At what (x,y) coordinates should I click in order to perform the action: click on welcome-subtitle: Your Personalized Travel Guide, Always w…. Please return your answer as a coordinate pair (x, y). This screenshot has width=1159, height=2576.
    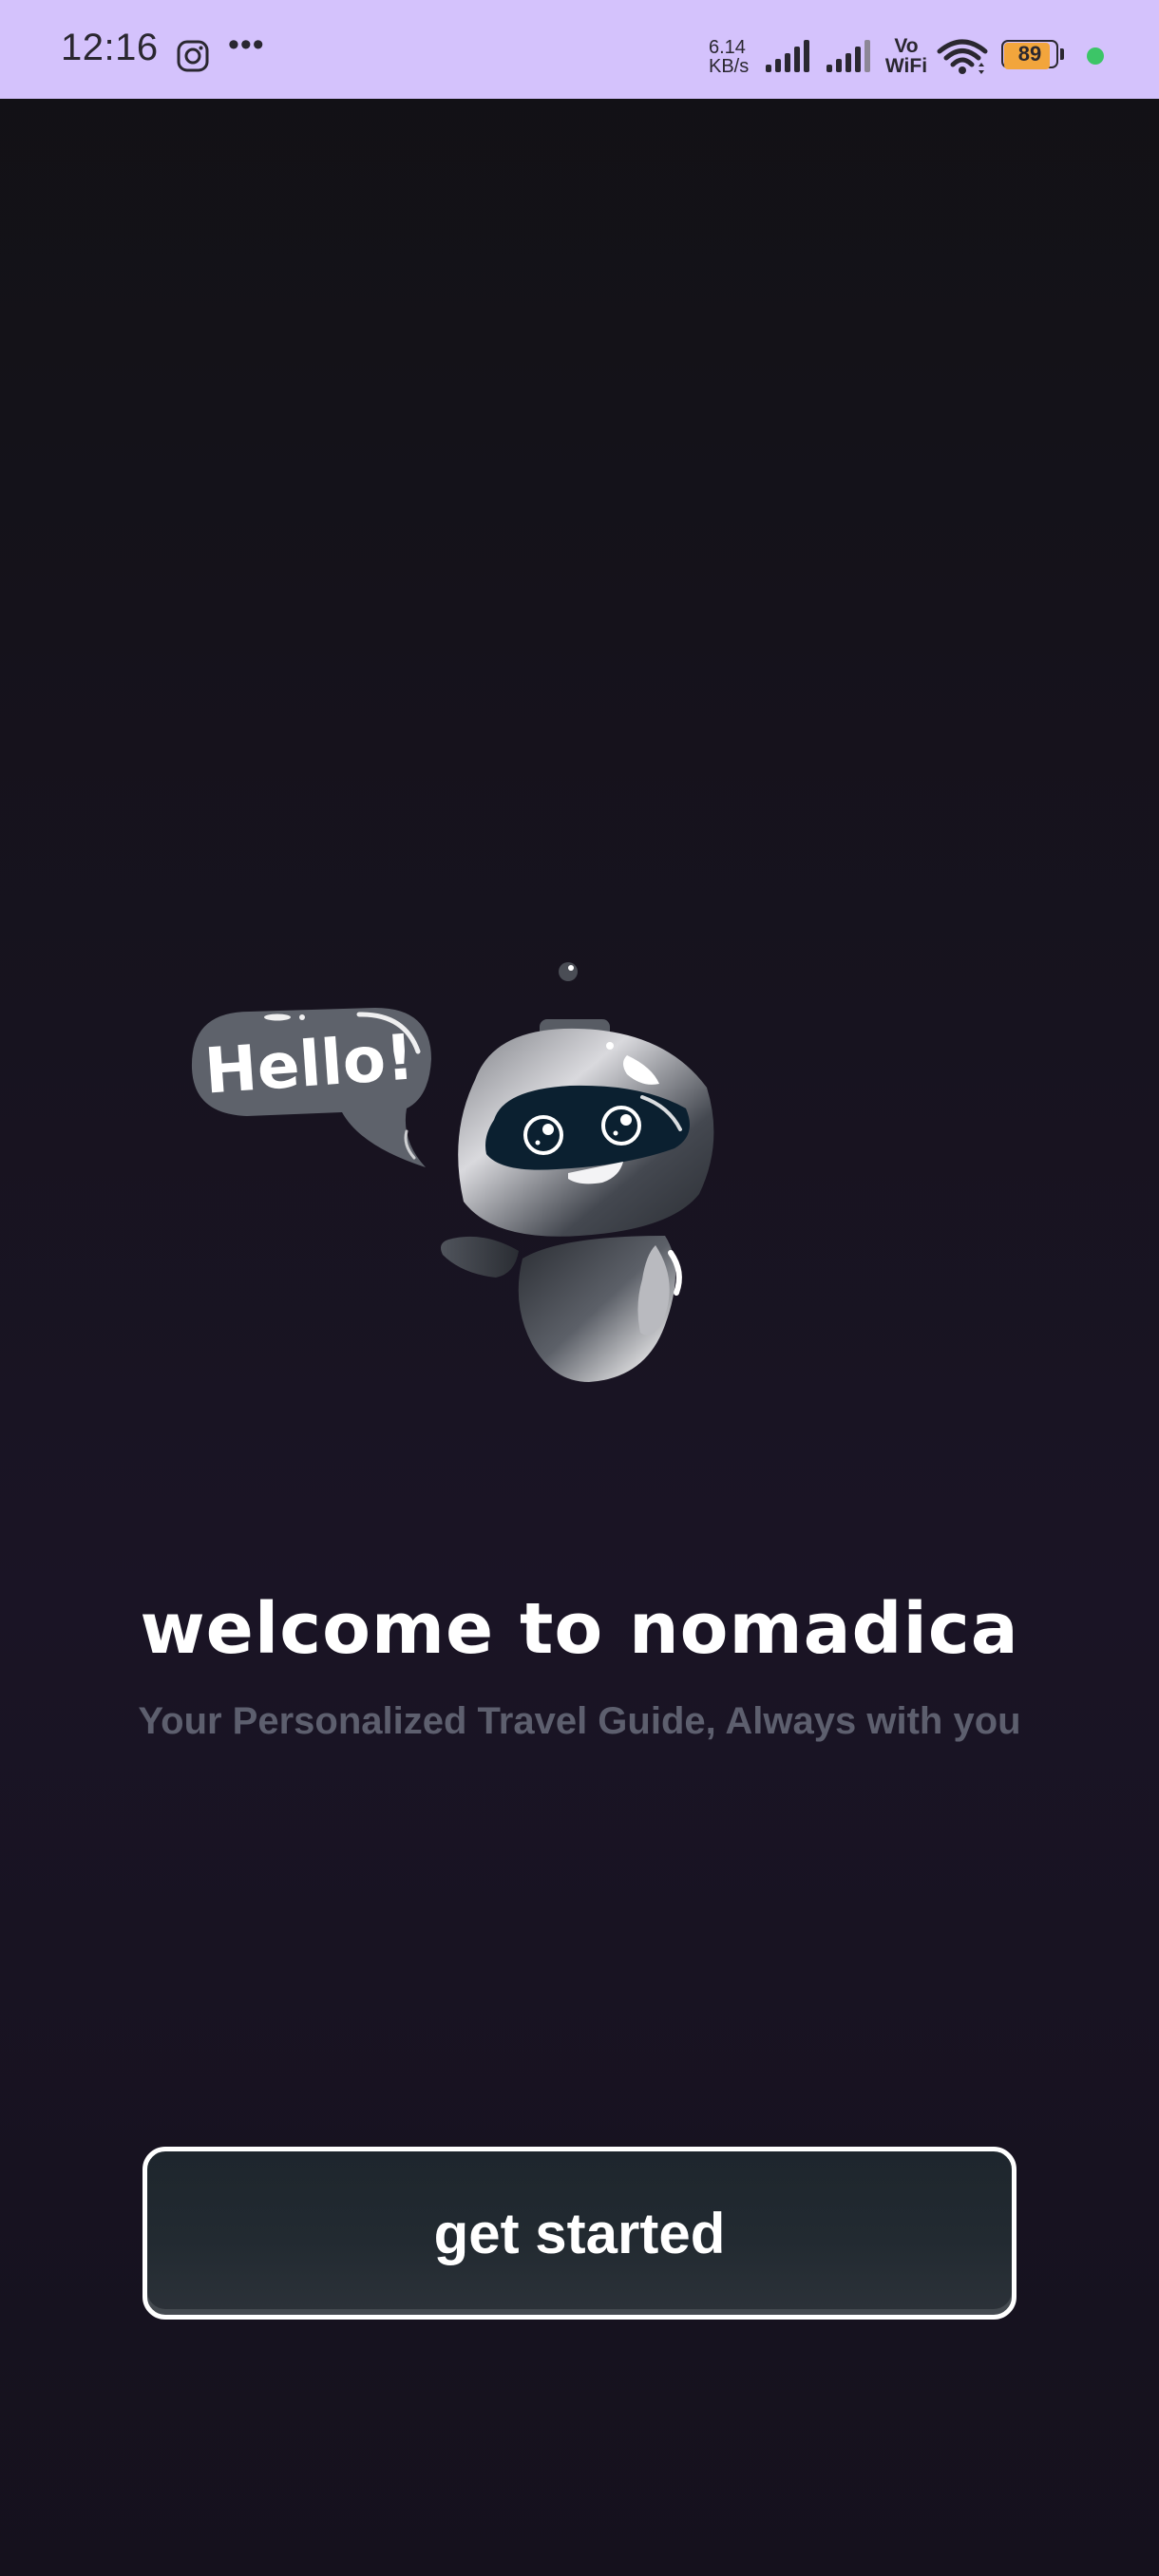
    Looking at the image, I should click on (579, 1721).